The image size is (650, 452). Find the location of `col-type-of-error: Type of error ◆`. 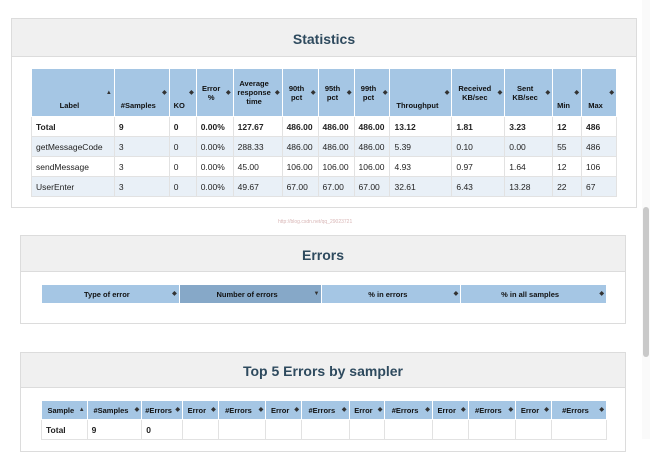

col-type-of-error: Type of error ◆ is located at coordinates (110, 294).